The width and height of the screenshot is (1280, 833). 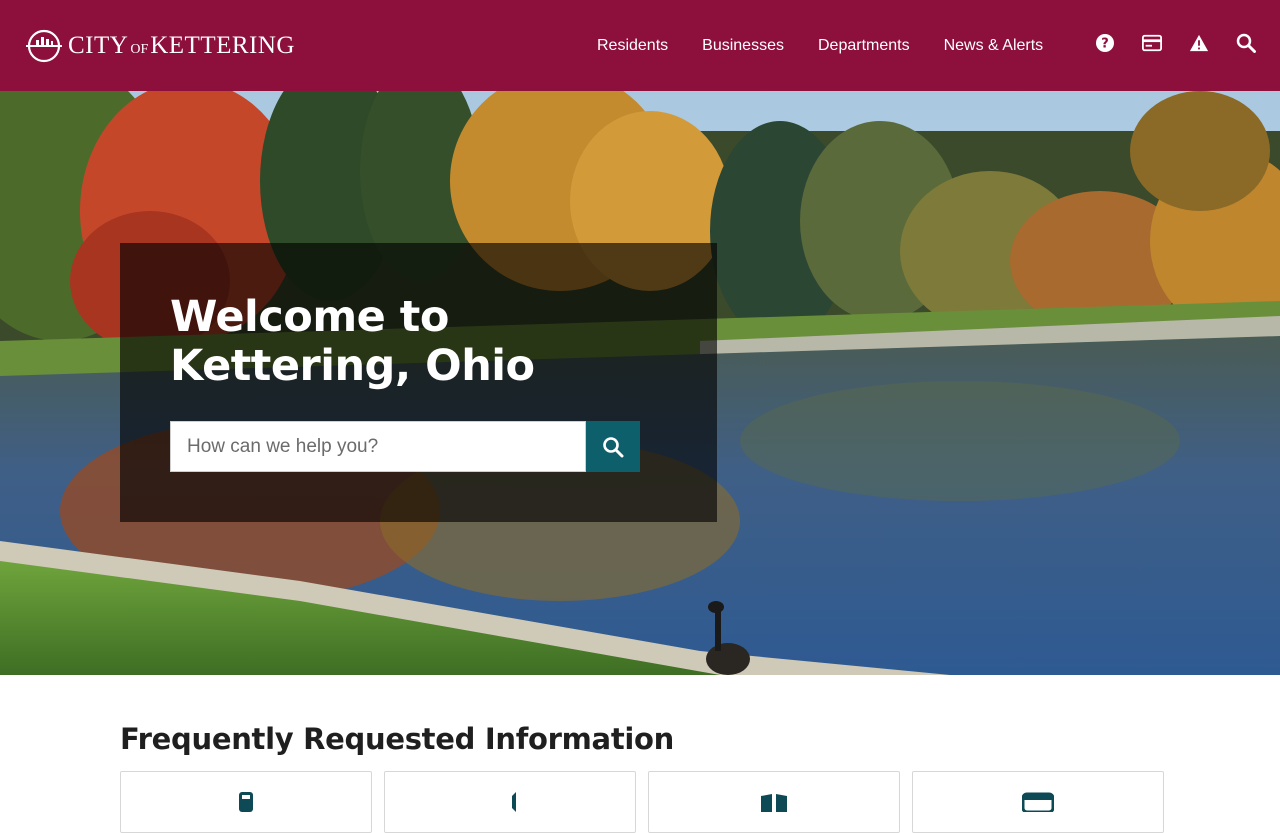 I want to click on help-icon: ?, so click(x=1105, y=43).